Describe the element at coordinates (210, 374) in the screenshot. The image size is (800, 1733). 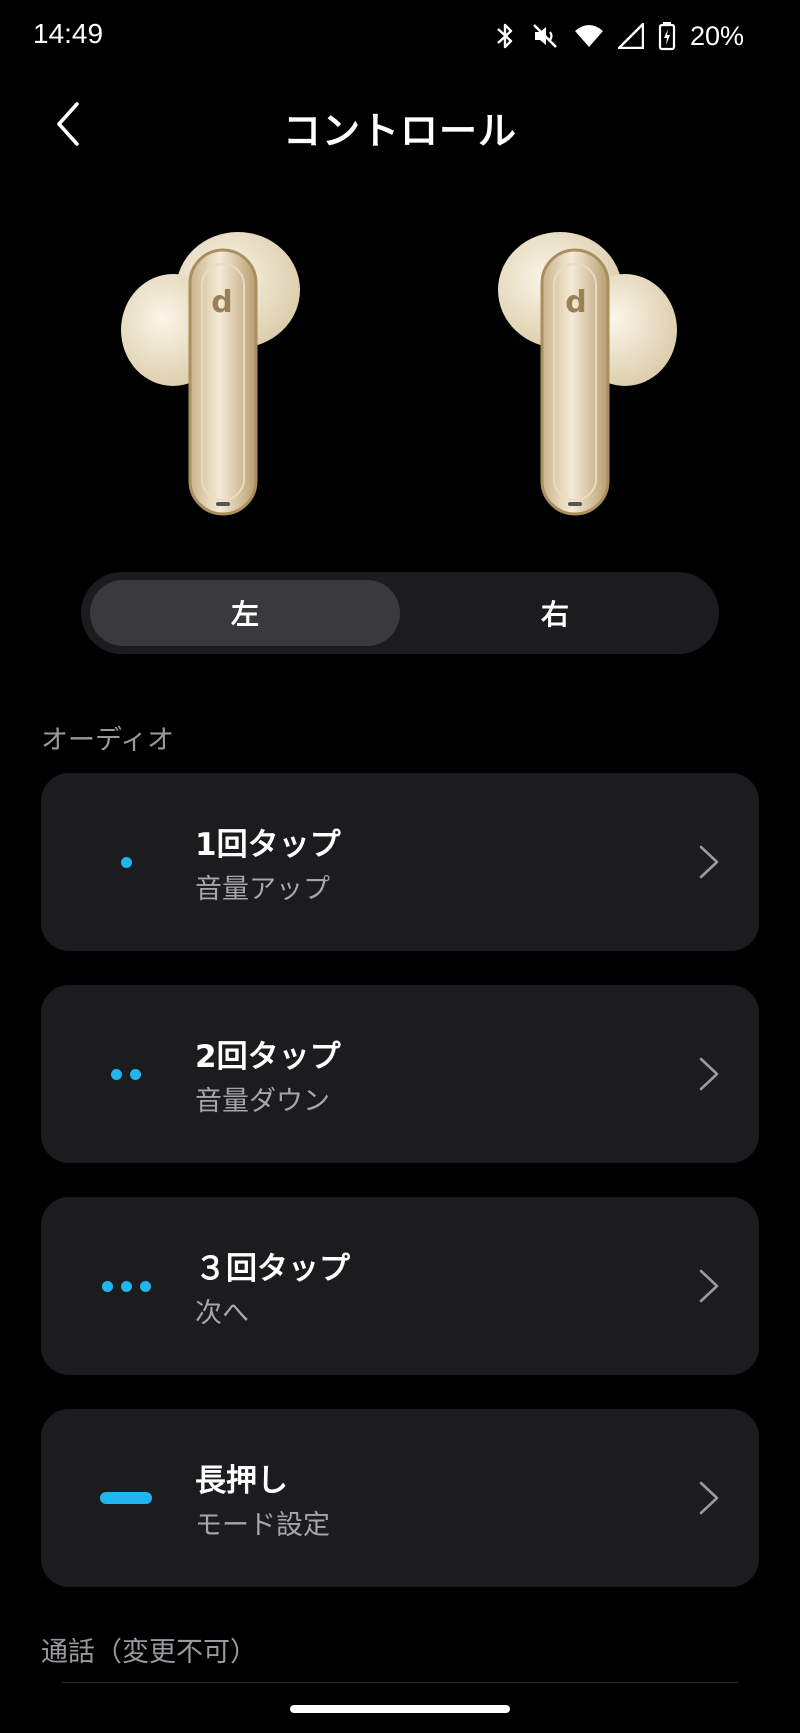
I see `left-earbud-image: d` at that location.